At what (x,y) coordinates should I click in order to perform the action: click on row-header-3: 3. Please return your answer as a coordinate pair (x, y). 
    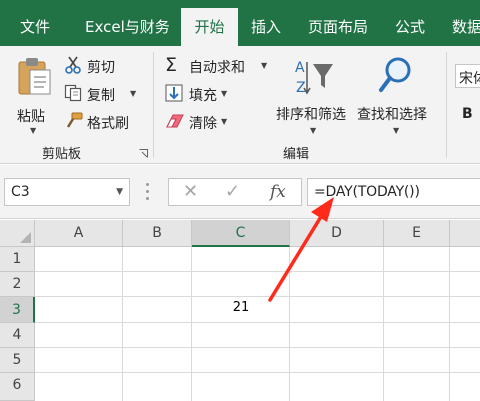
    Looking at the image, I should click on (17, 310).